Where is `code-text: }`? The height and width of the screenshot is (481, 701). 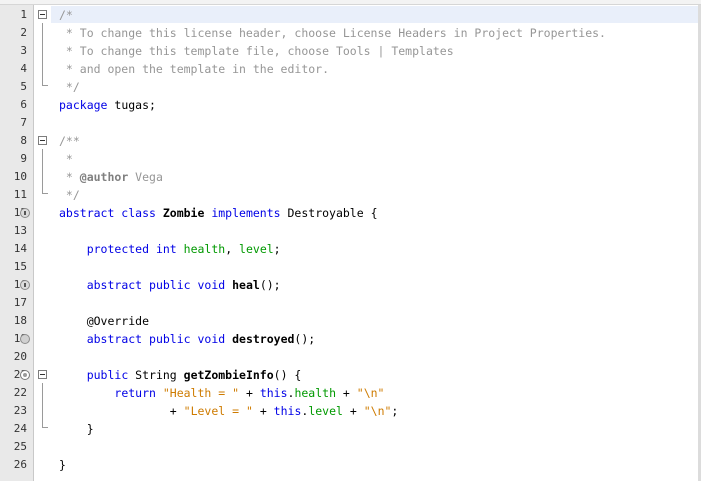
code-text: } is located at coordinates (62, 465).